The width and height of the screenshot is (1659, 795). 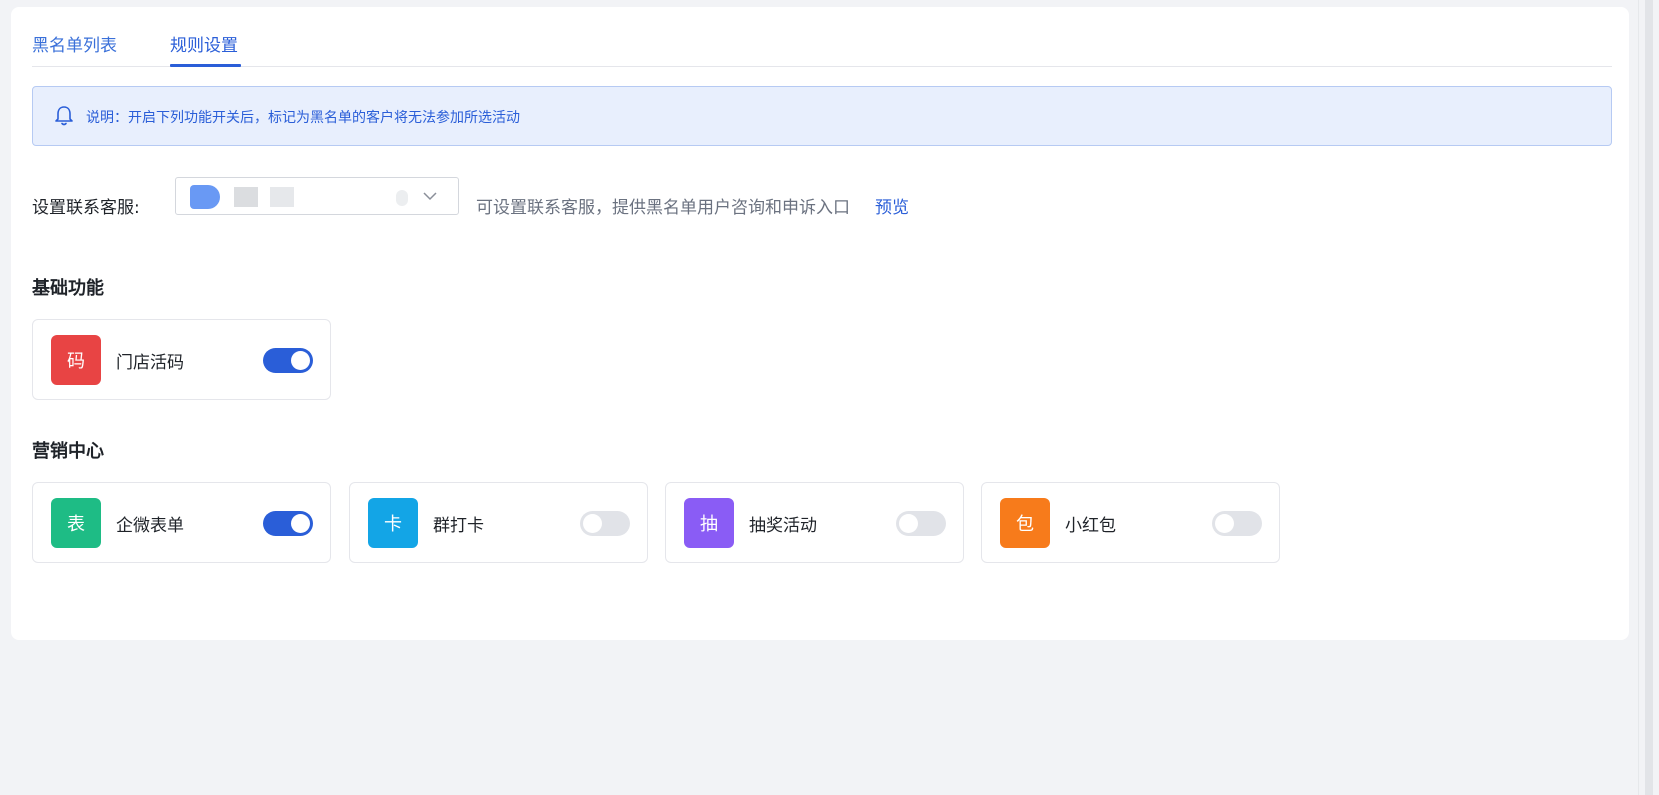 I want to click on red-packet-icon: 包, so click(x=1025, y=523).